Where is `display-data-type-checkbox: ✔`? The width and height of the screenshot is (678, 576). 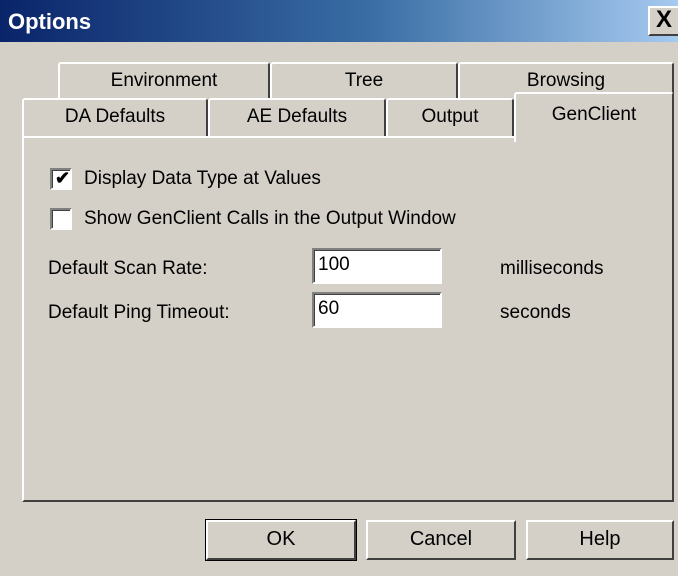
display-data-type-checkbox: ✔ is located at coordinates (61, 179).